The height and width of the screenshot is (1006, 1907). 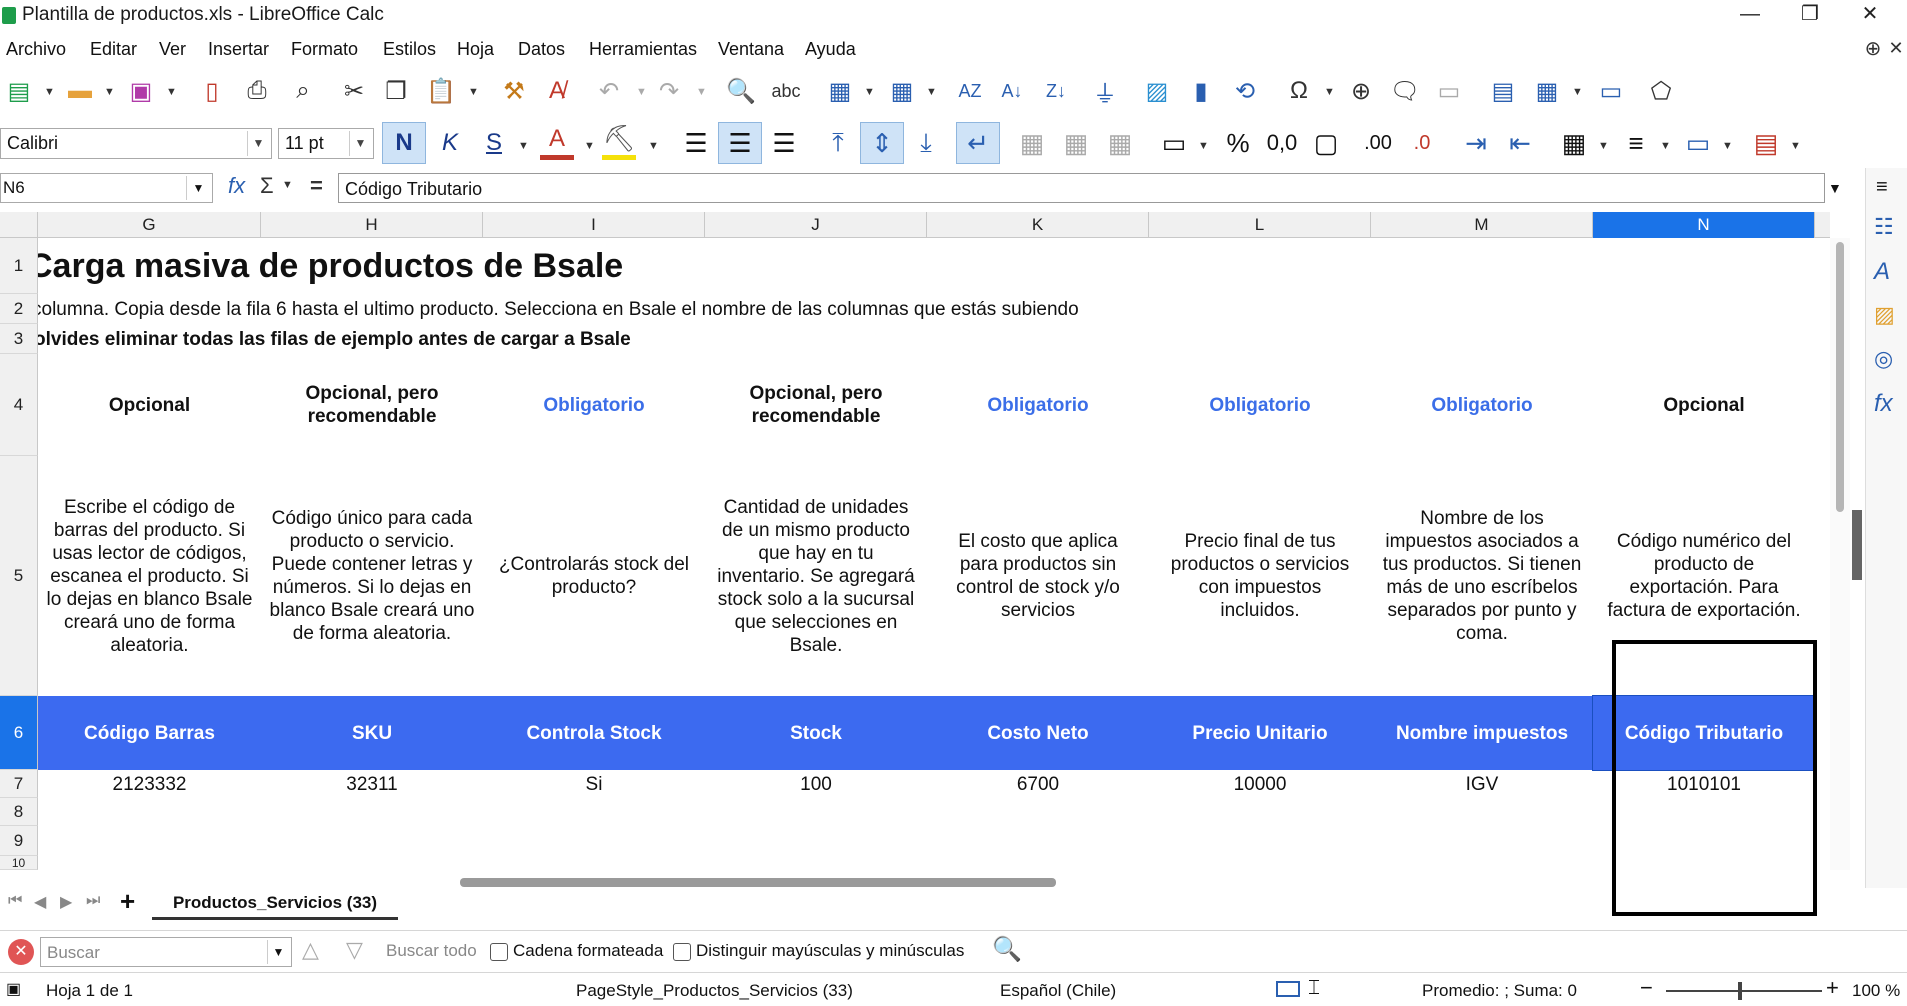 I want to click on header-nombre-impuestos: Nombre impuestos, so click(x=1482, y=733).